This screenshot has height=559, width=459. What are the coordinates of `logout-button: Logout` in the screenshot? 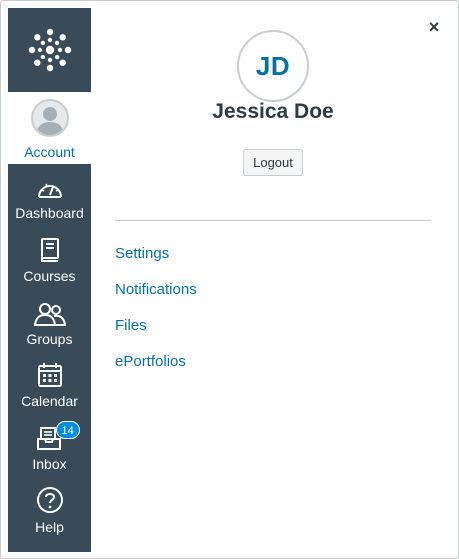 It's located at (273, 162).